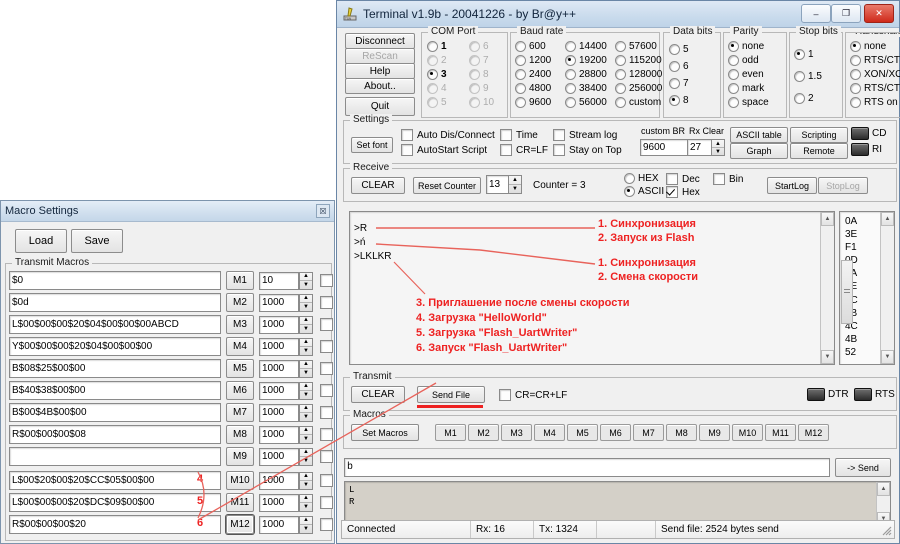 The image size is (900, 544). Describe the element at coordinates (728, 179) in the screenshot. I see `receive-bin-checkbox: Bin` at that location.